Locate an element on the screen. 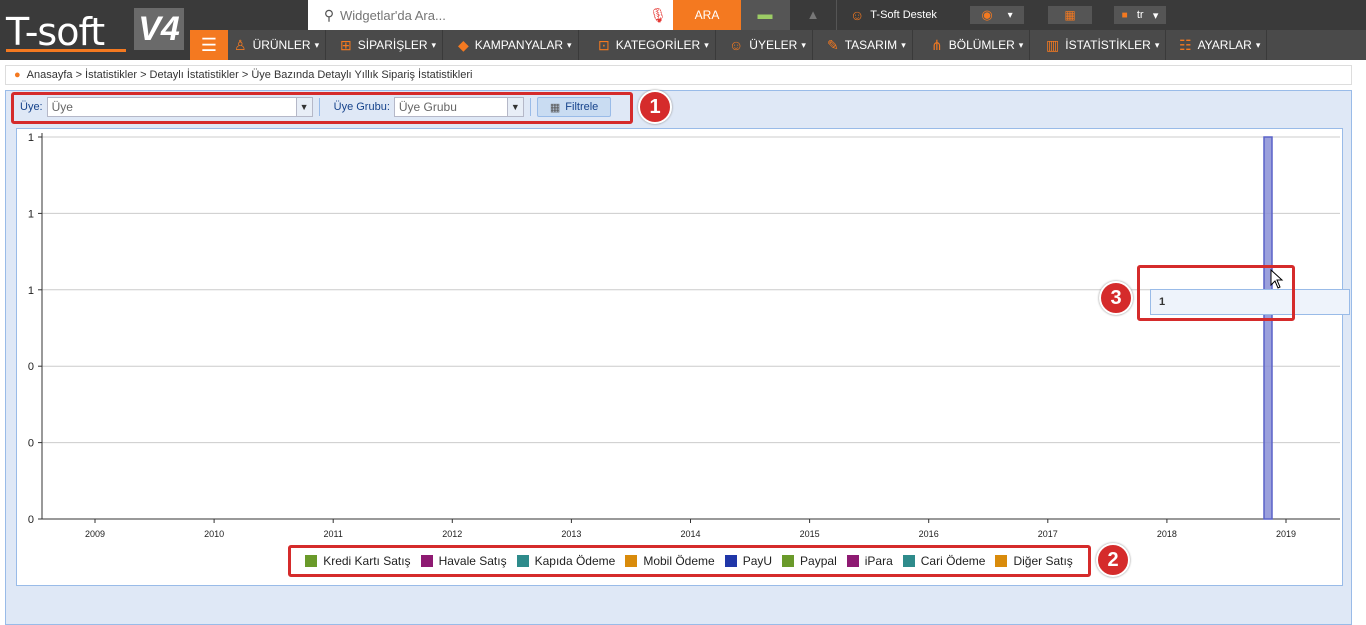  flag-icon: ■ is located at coordinates (1124, 15).